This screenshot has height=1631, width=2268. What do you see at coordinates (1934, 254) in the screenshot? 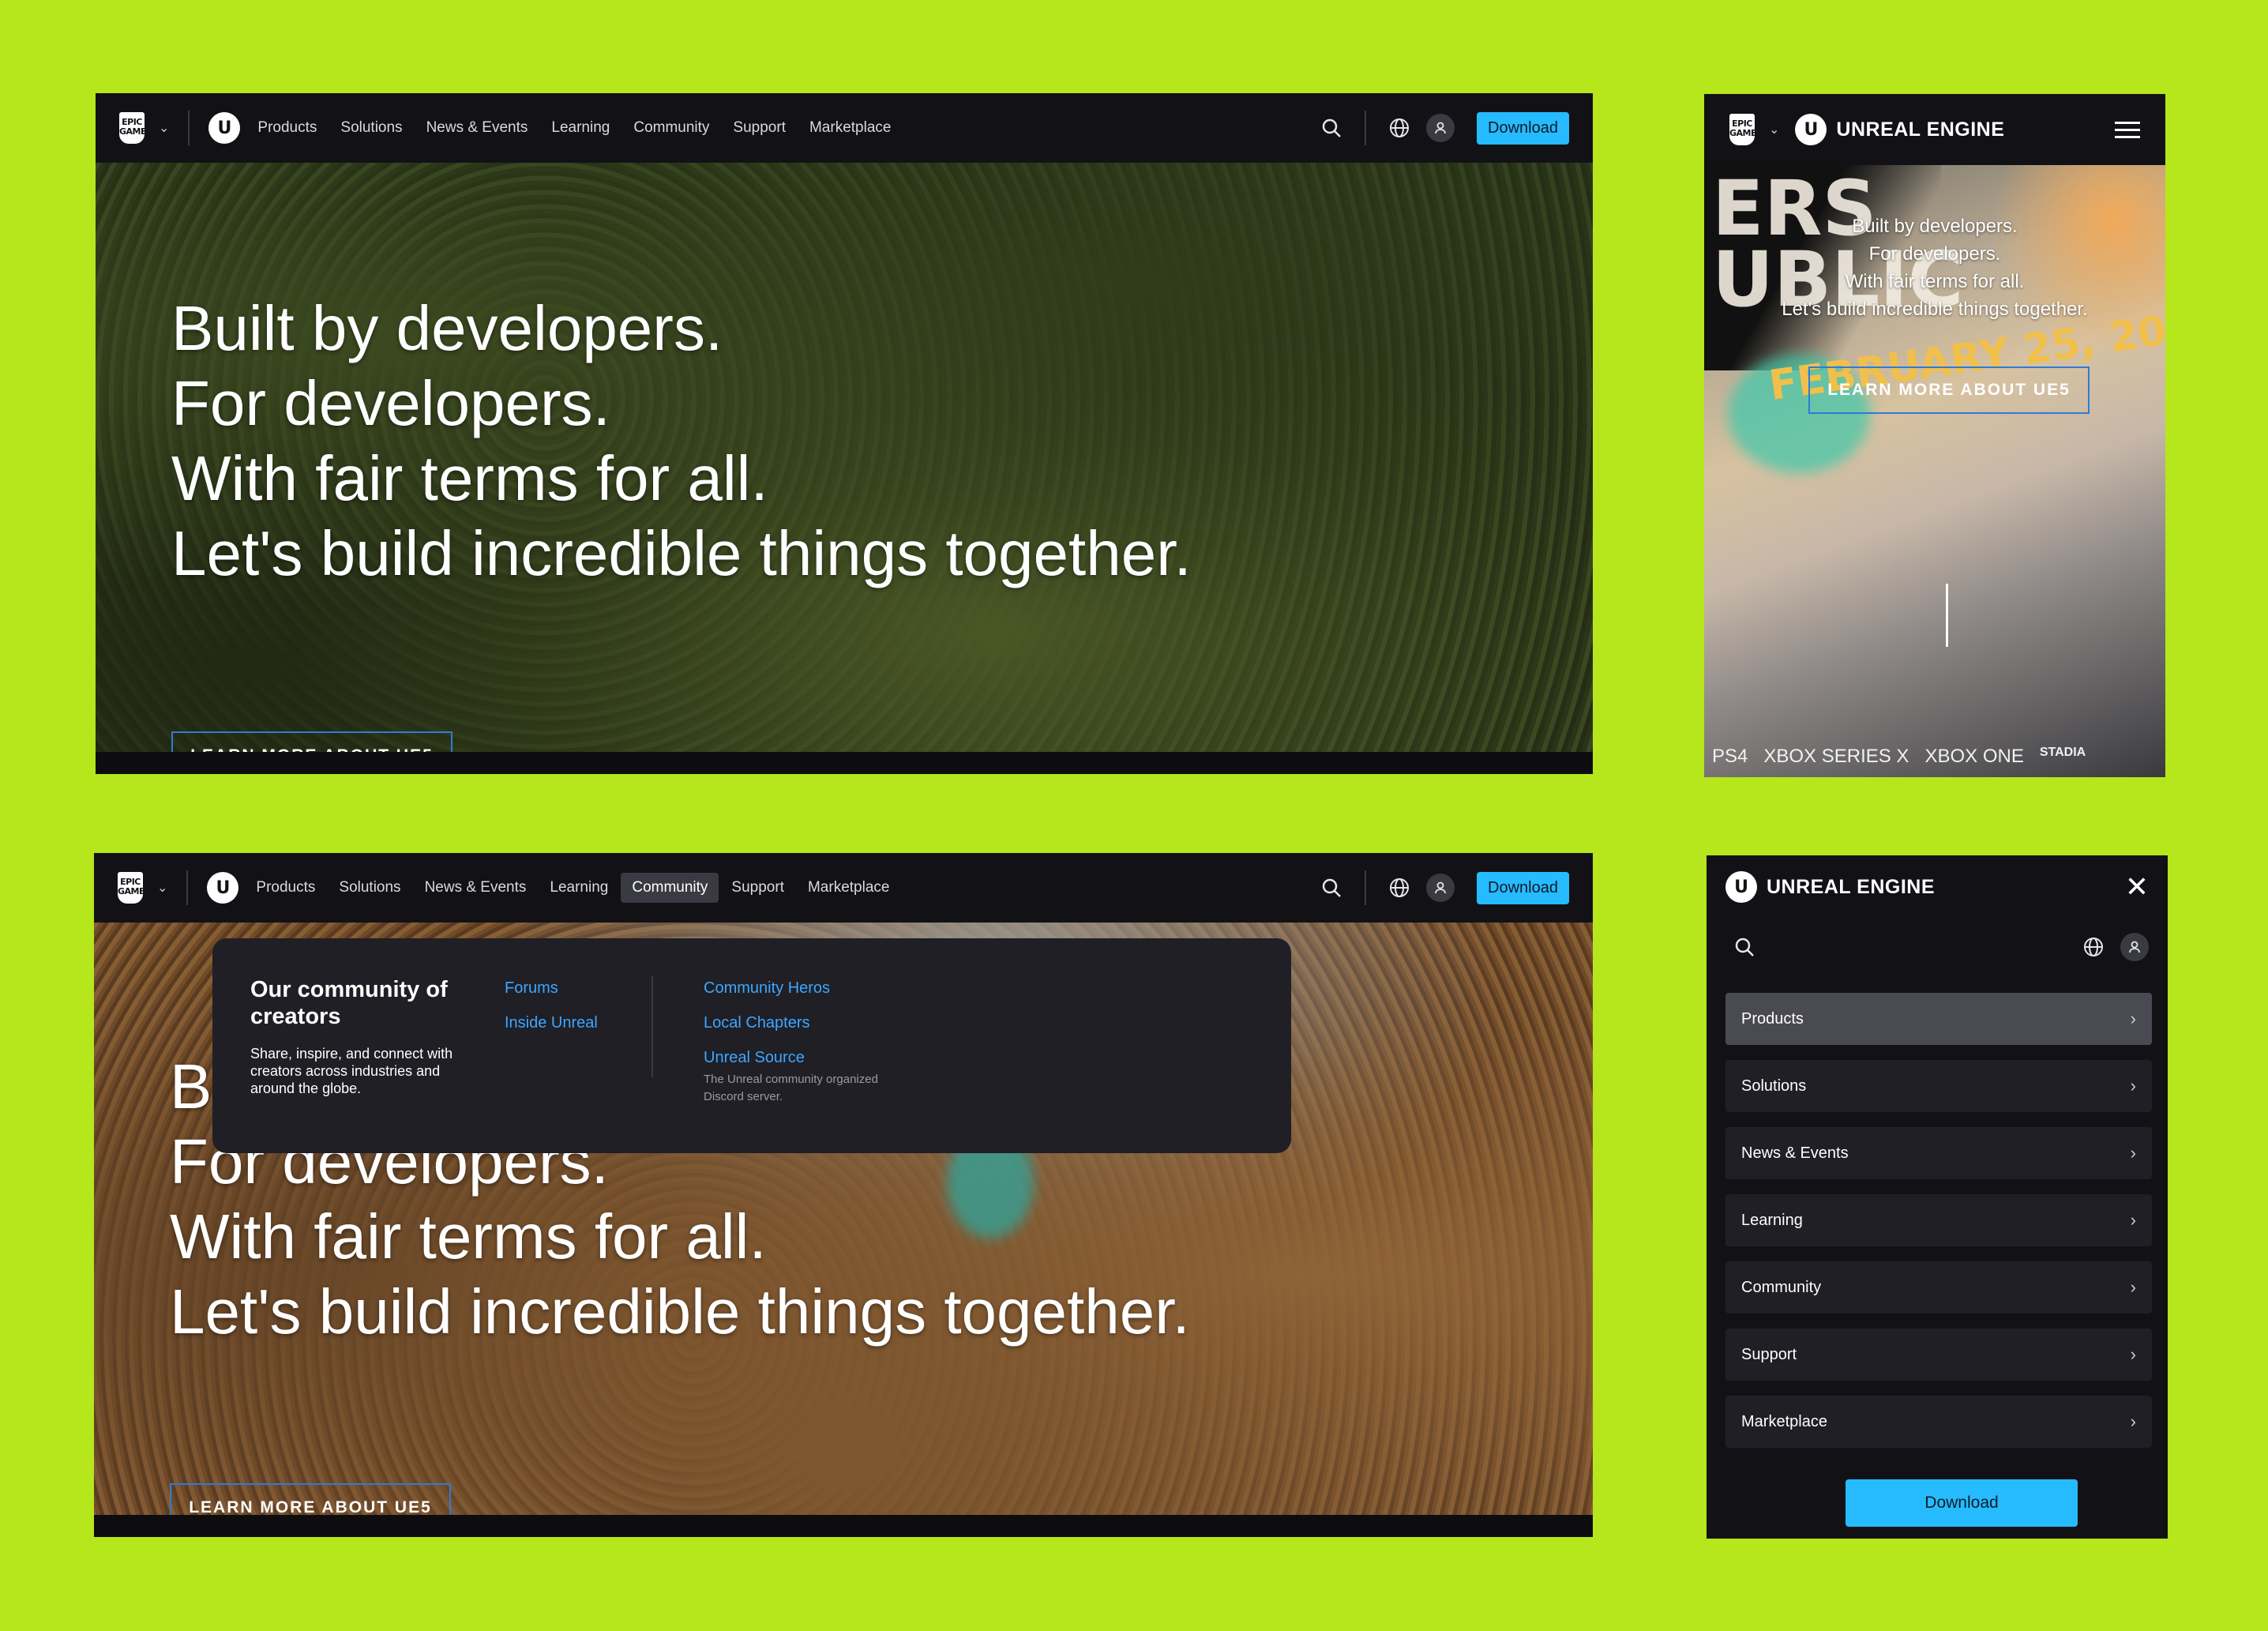
I see `hero-line: For developers.` at bounding box center [1934, 254].